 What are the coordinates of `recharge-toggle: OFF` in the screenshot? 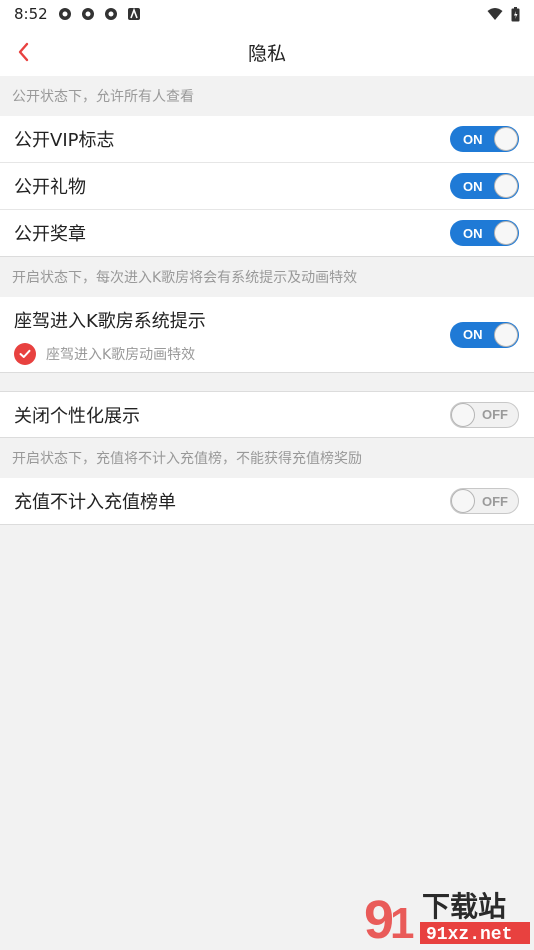 It's located at (484, 501).